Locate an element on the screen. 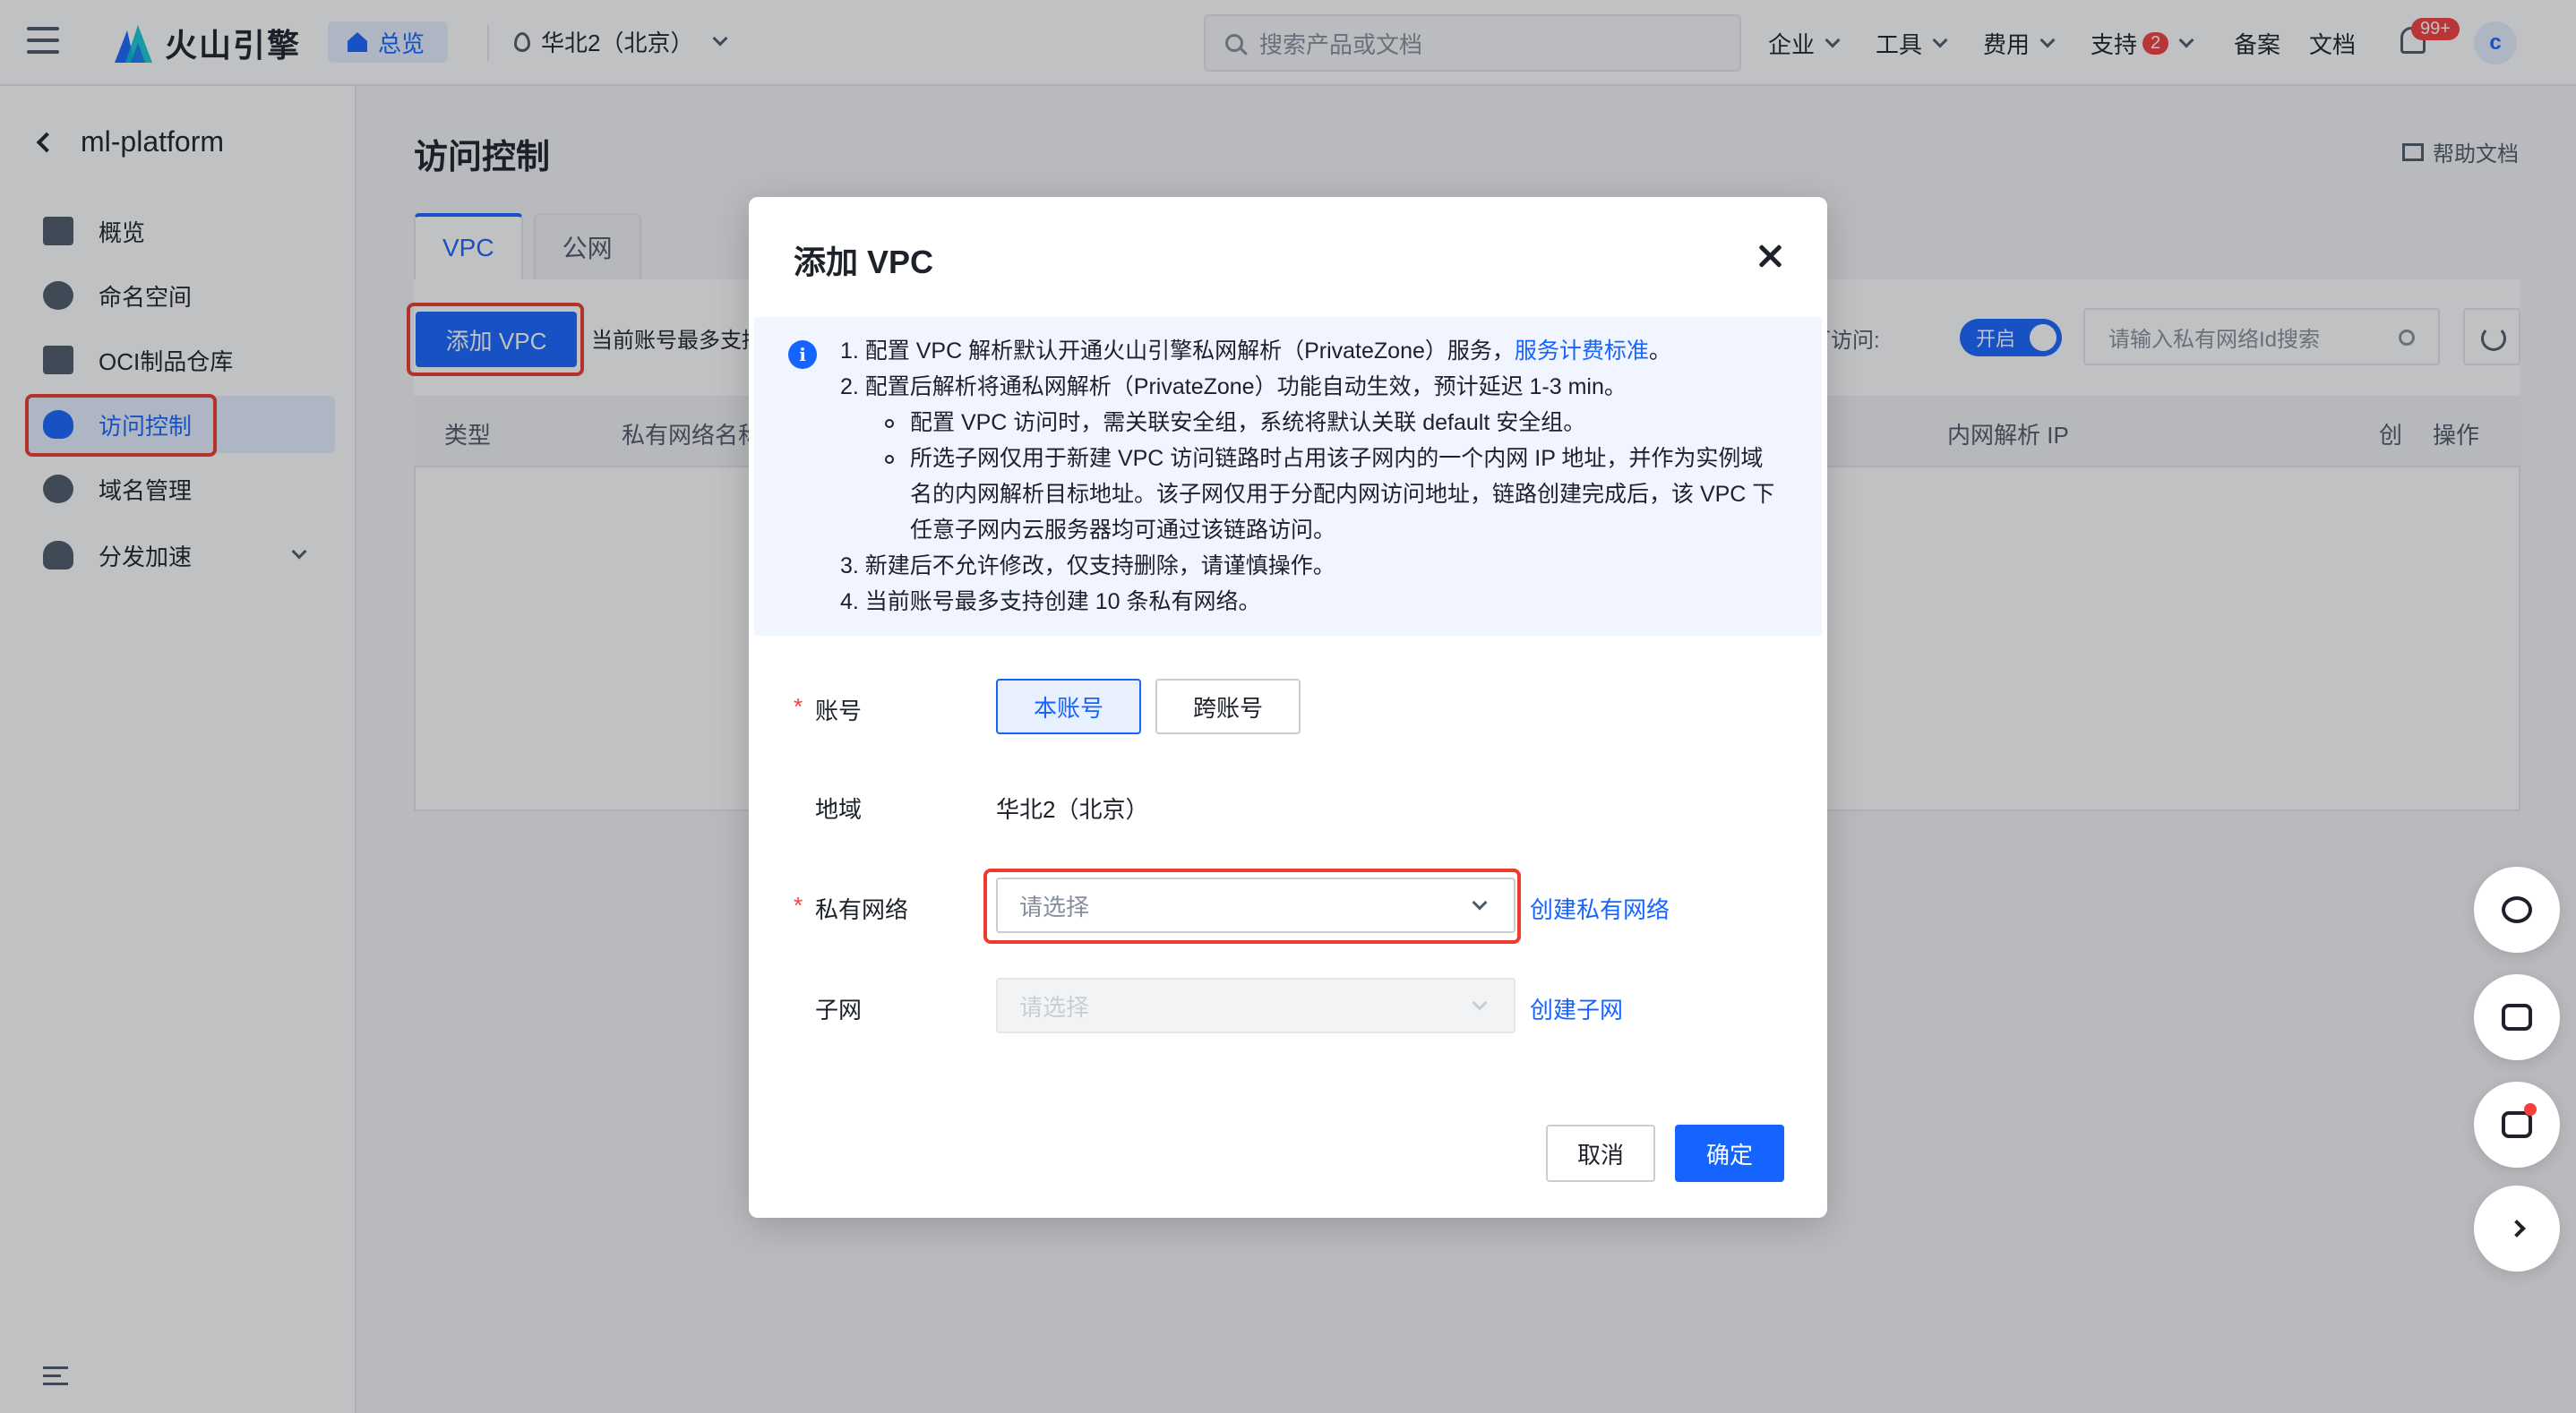 This screenshot has height=1413, width=2576. confirm-button: 确定 is located at coordinates (1729, 1153).